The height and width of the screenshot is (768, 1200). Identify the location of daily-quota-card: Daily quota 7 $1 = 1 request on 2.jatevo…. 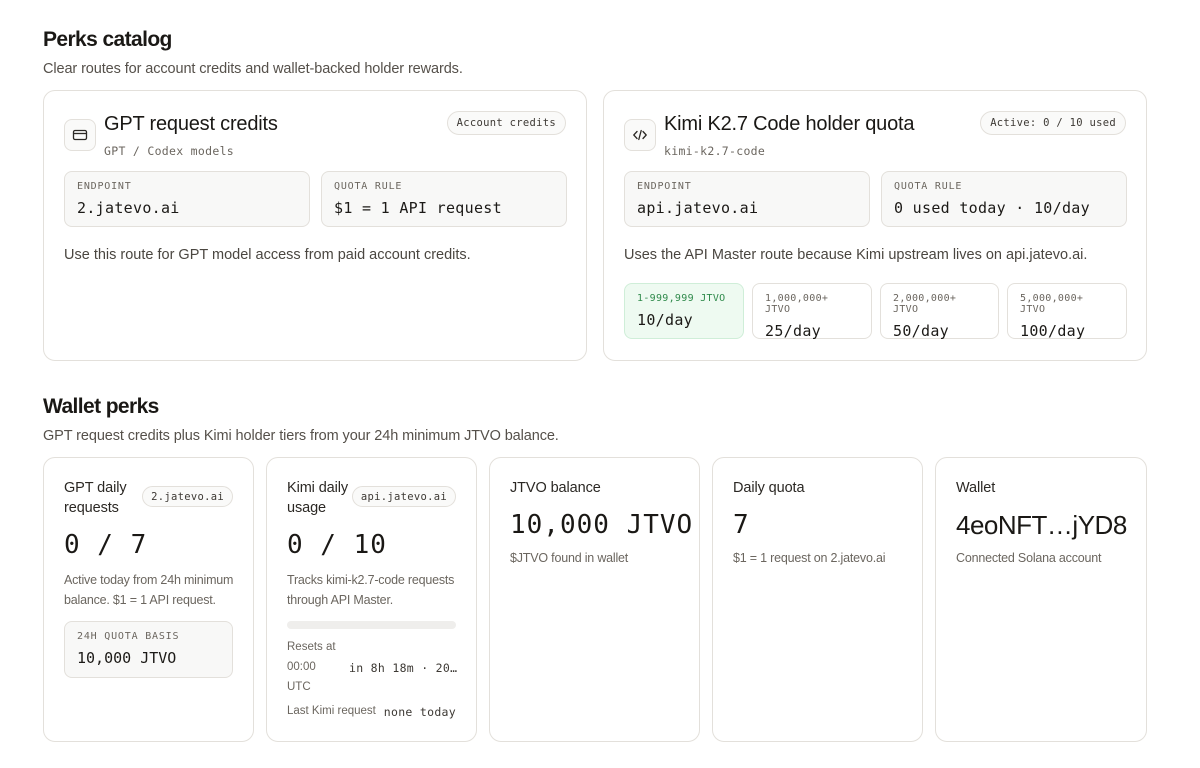
(817, 599).